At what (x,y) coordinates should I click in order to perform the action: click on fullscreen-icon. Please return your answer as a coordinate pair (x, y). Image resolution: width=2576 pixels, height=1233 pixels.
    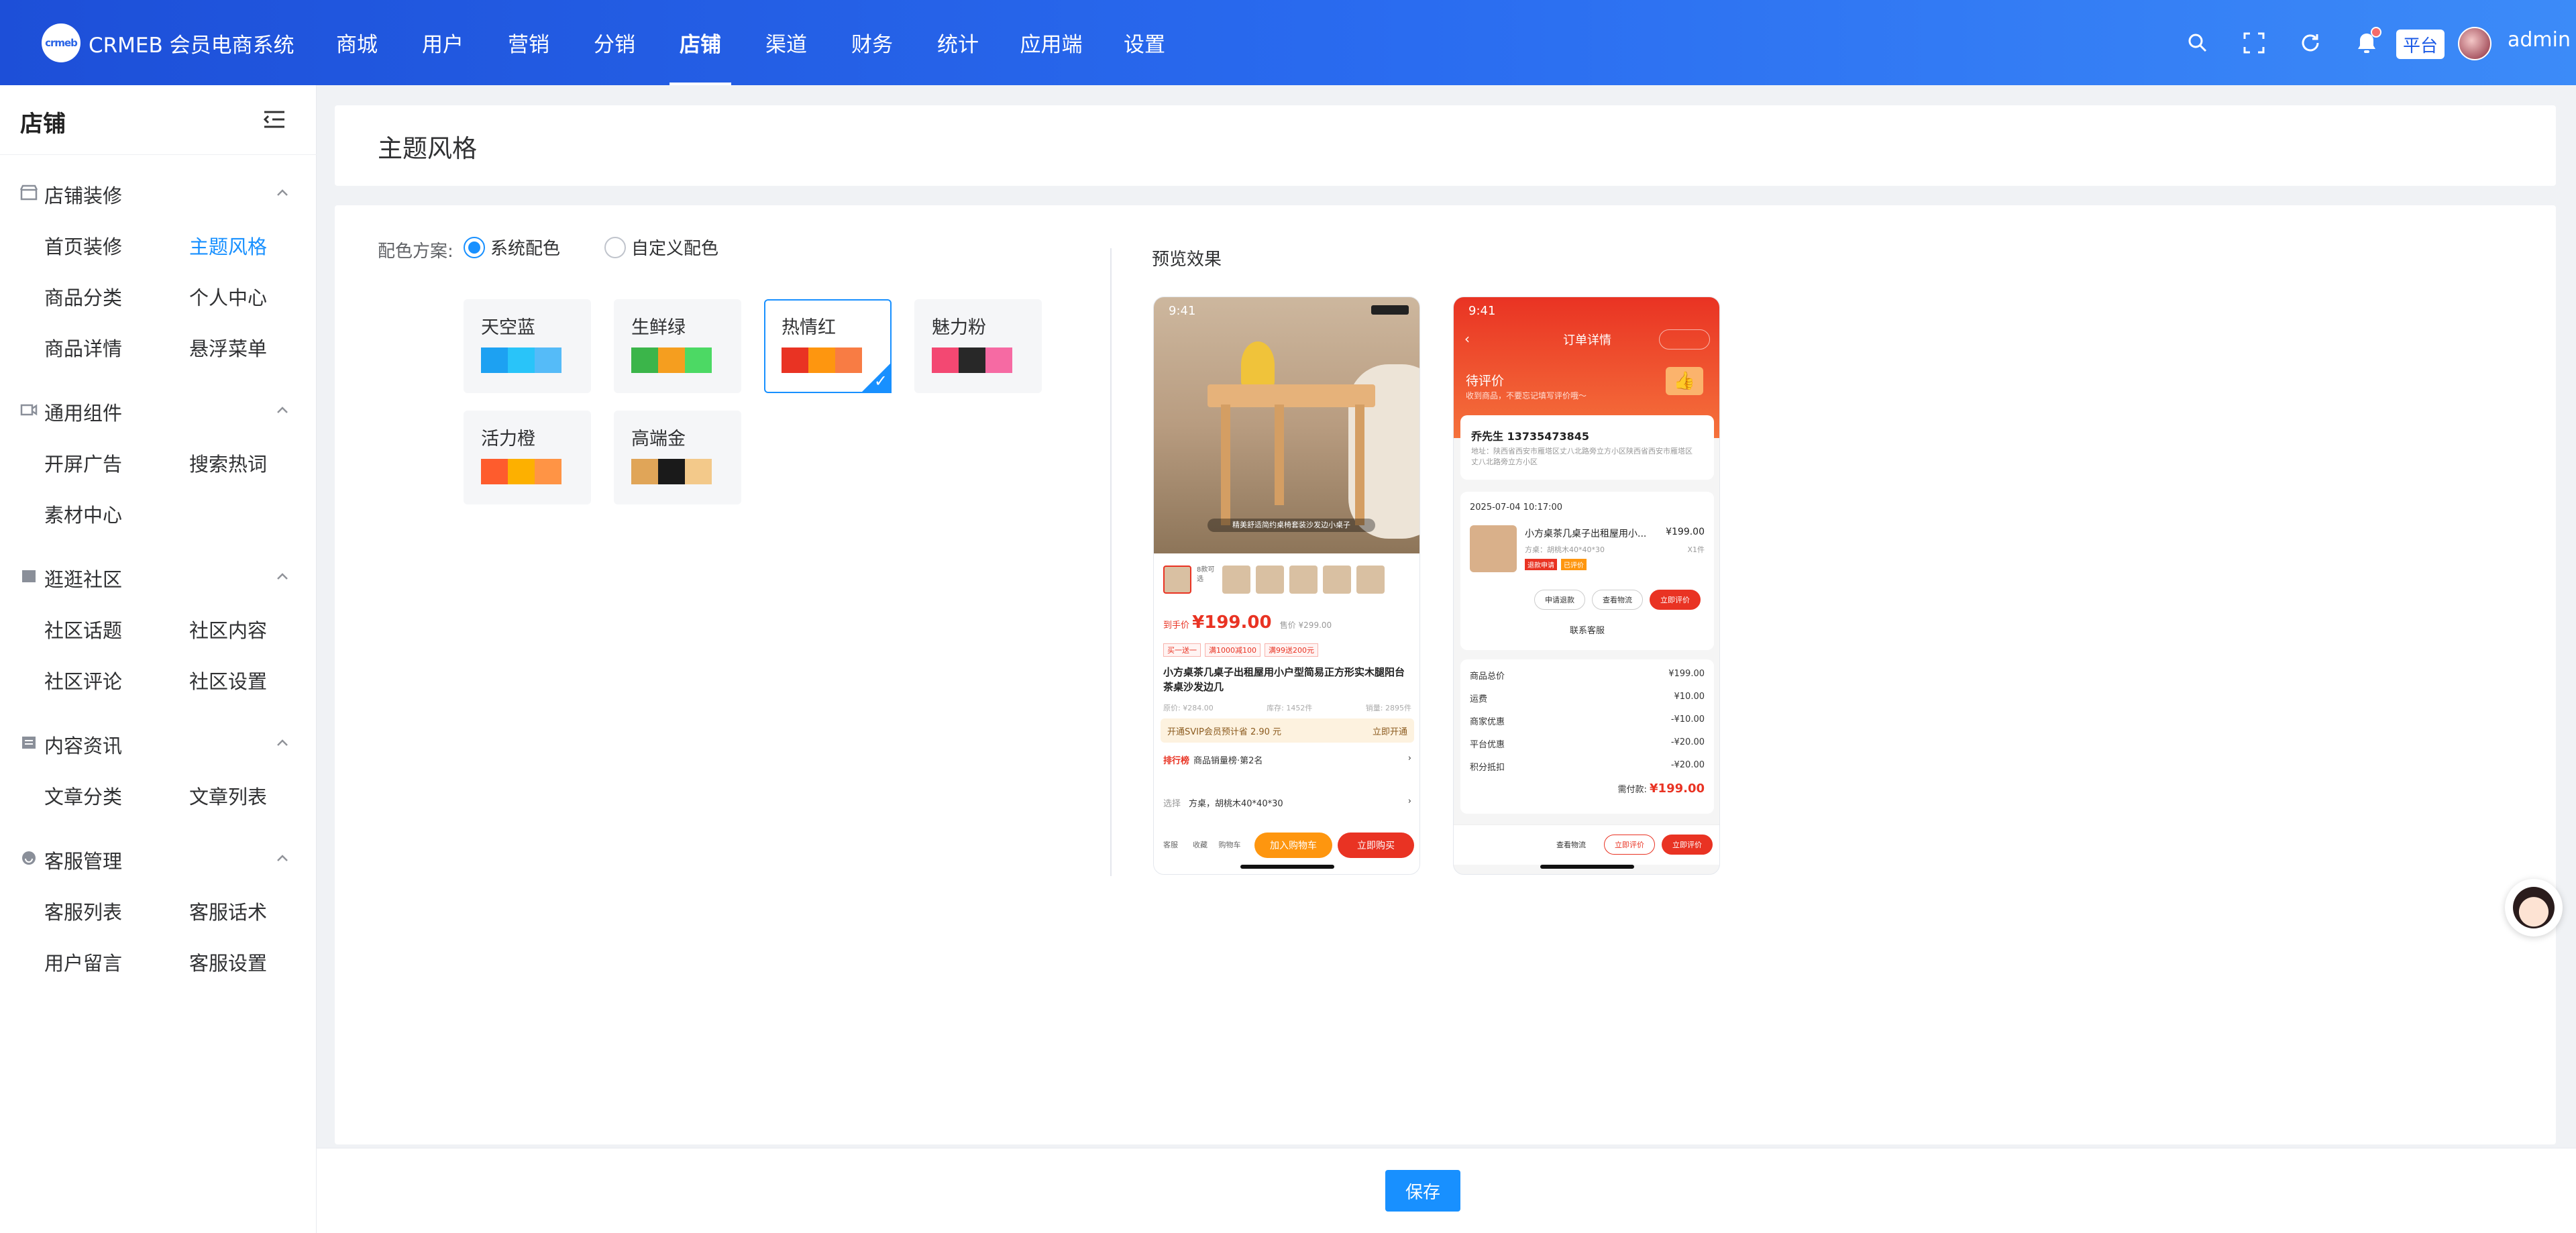
    Looking at the image, I should click on (2254, 43).